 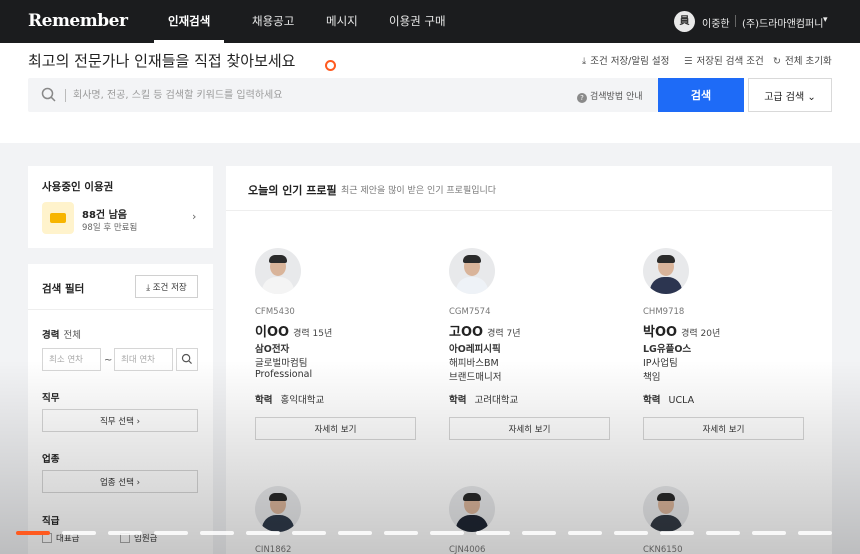 I want to click on chevron-right-icon: ›, so click(x=194, y=216).